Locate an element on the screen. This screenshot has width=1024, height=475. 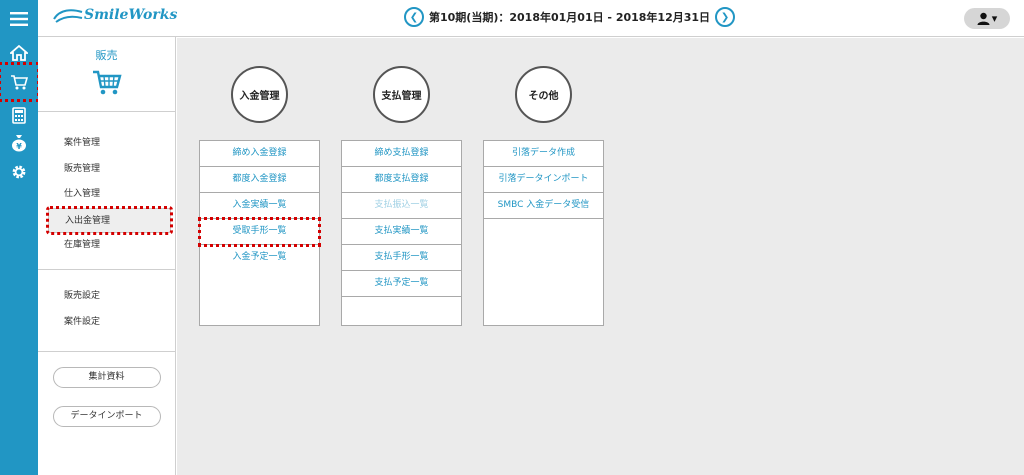
chevron-right-icon: ❯ is located at coordinates (725, 17).